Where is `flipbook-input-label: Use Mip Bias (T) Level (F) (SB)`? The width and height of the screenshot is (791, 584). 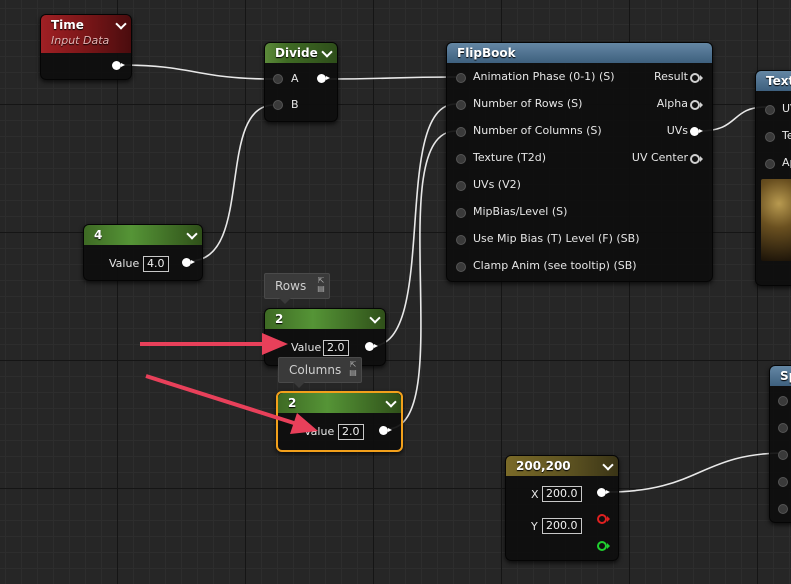 flipbook-input-label: Use Mip Bias (T) Level (F) (SB) is located at coordinates (556, 238).